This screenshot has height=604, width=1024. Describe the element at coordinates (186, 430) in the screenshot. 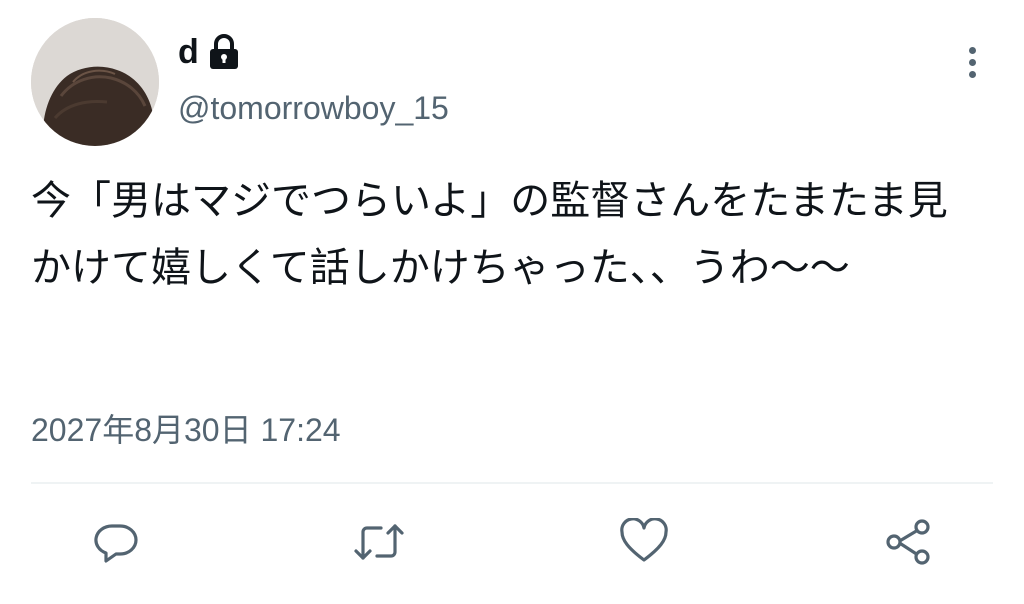

I see `tweet-timestamp: 2027年8月30日 17:24` at that location.